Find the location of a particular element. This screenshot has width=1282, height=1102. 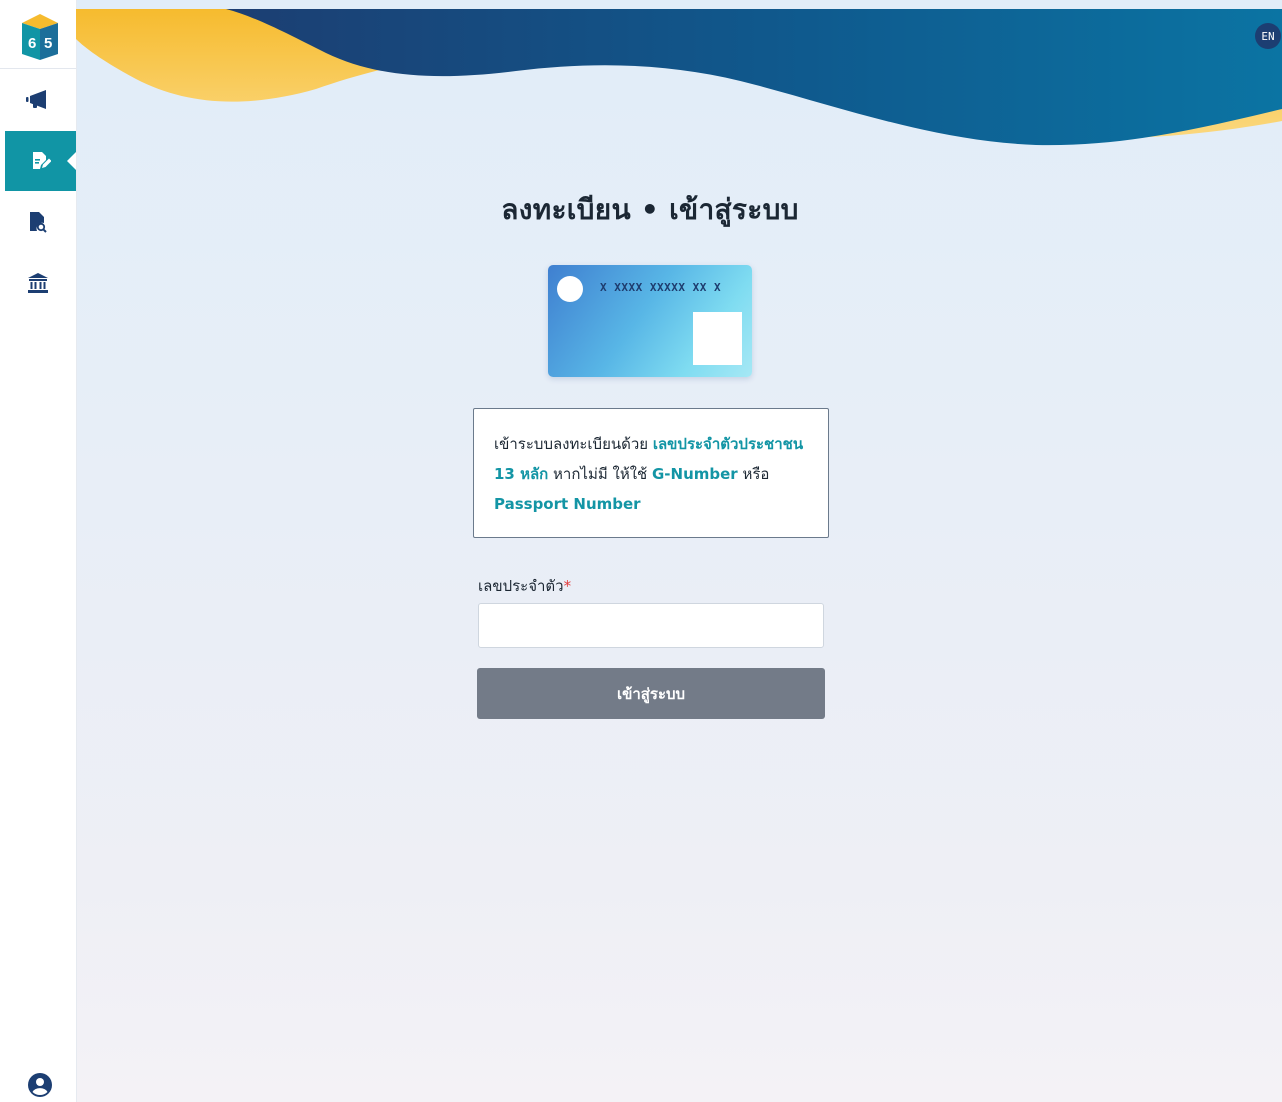

id-field-label-text: เลขประจำตัว is located at coordinates (521, 586).